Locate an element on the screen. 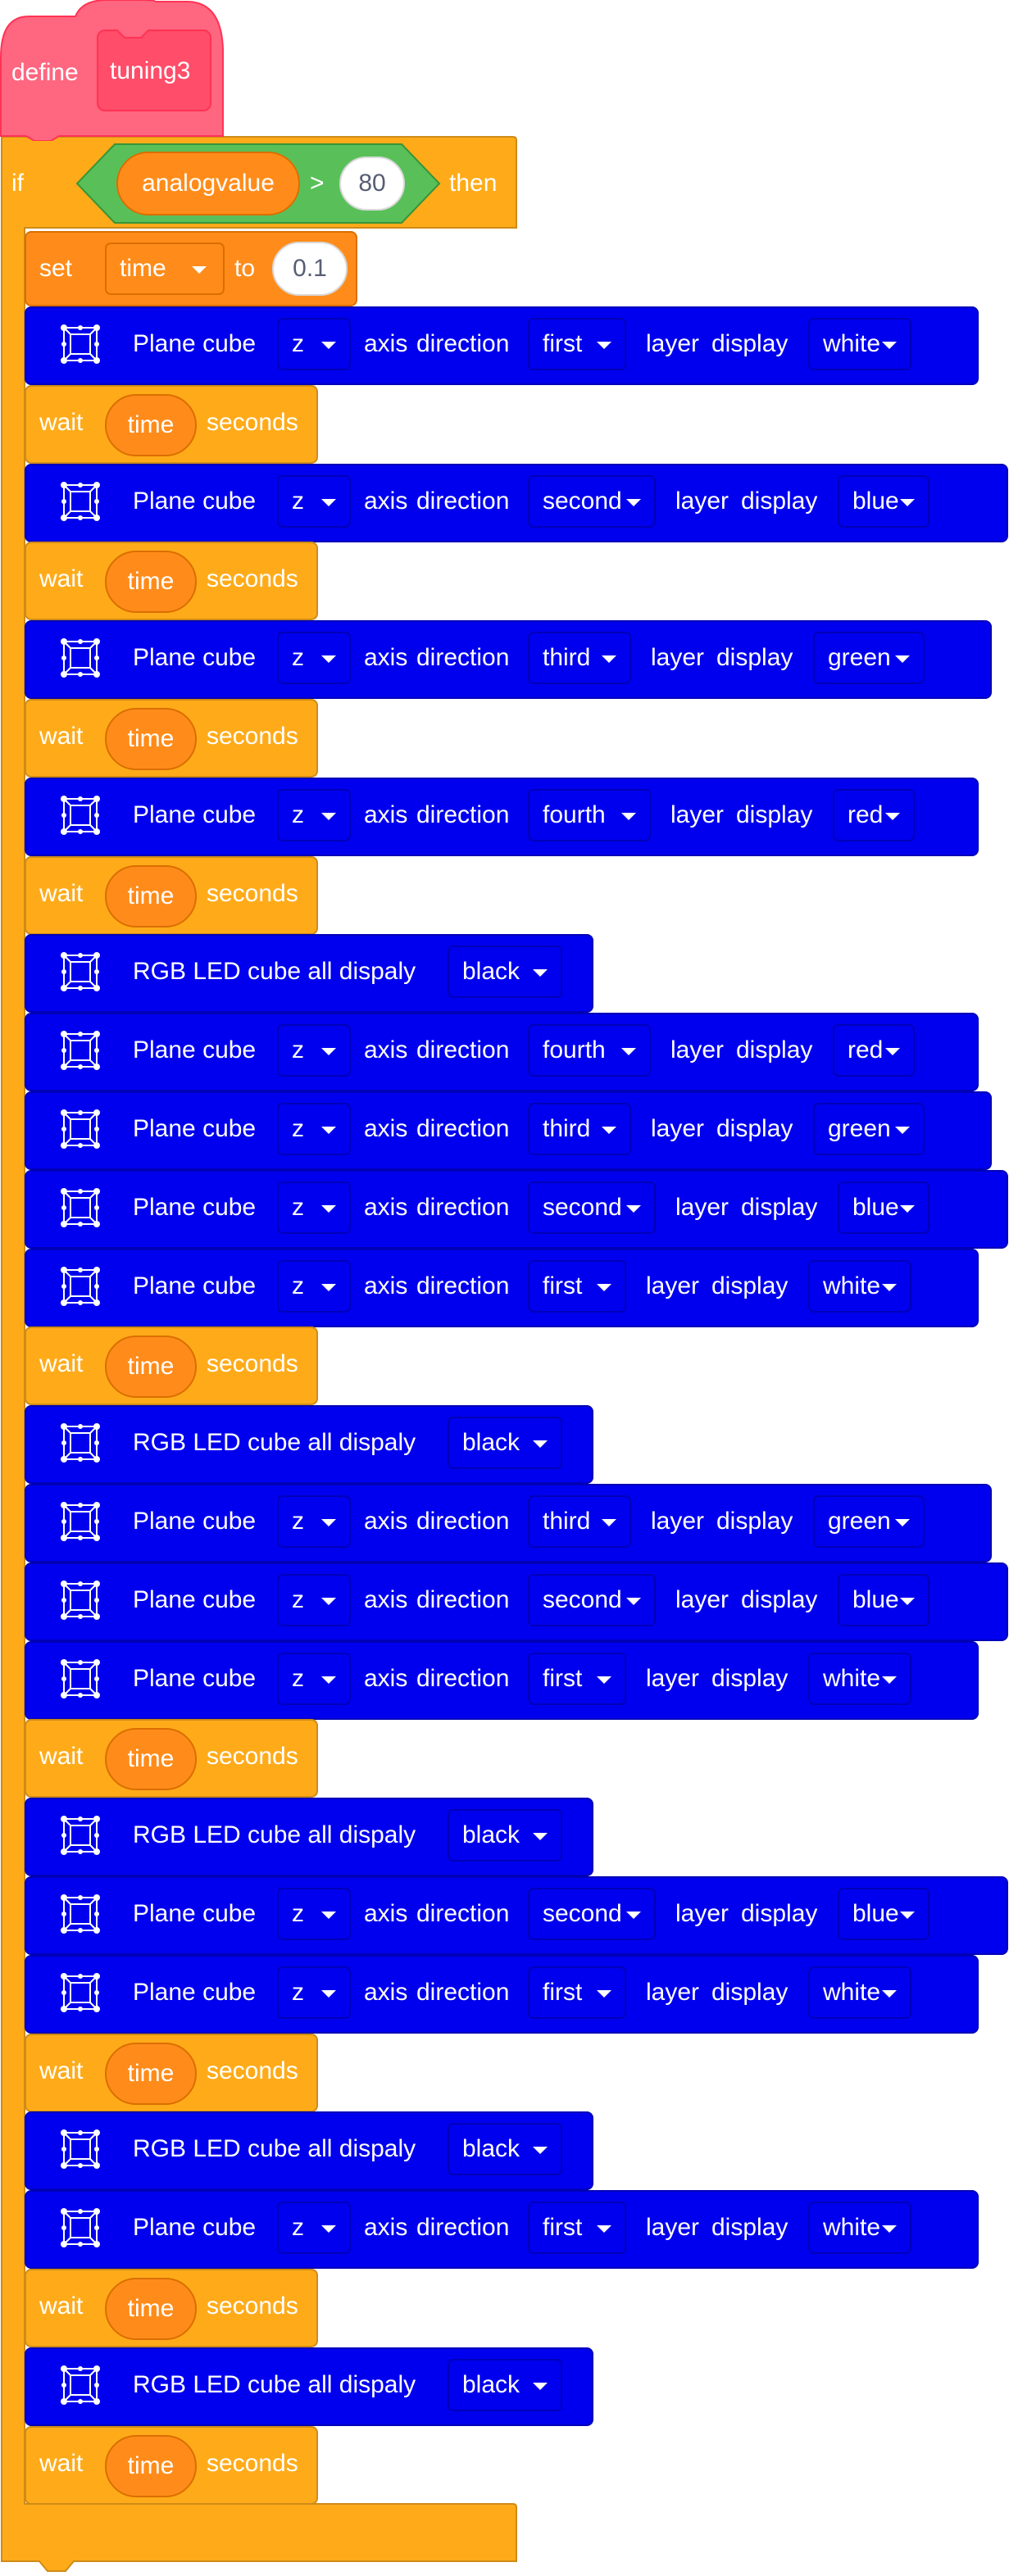 This screenshot has height=2576, width=1009. custom-block-prototype: tuning3 is located at coordinates (154, 70).